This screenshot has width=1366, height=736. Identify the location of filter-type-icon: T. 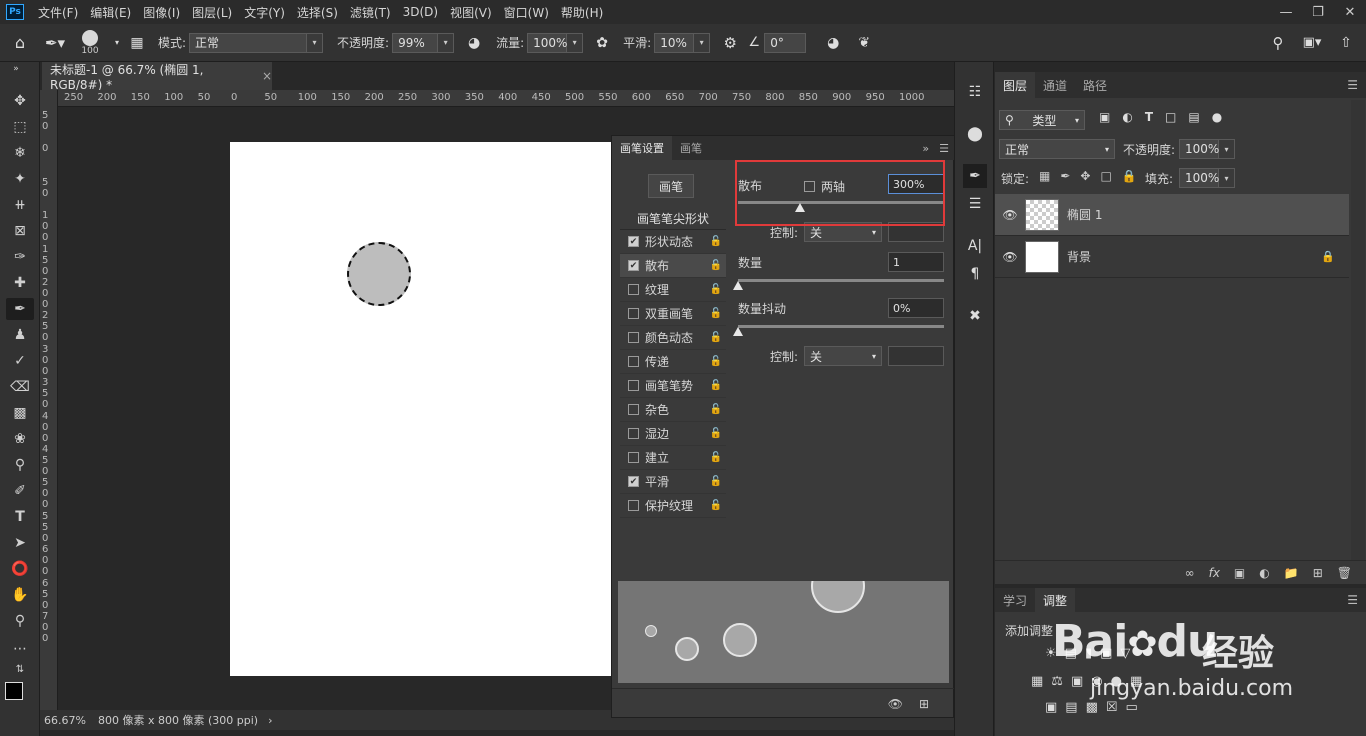
(1149, 117).